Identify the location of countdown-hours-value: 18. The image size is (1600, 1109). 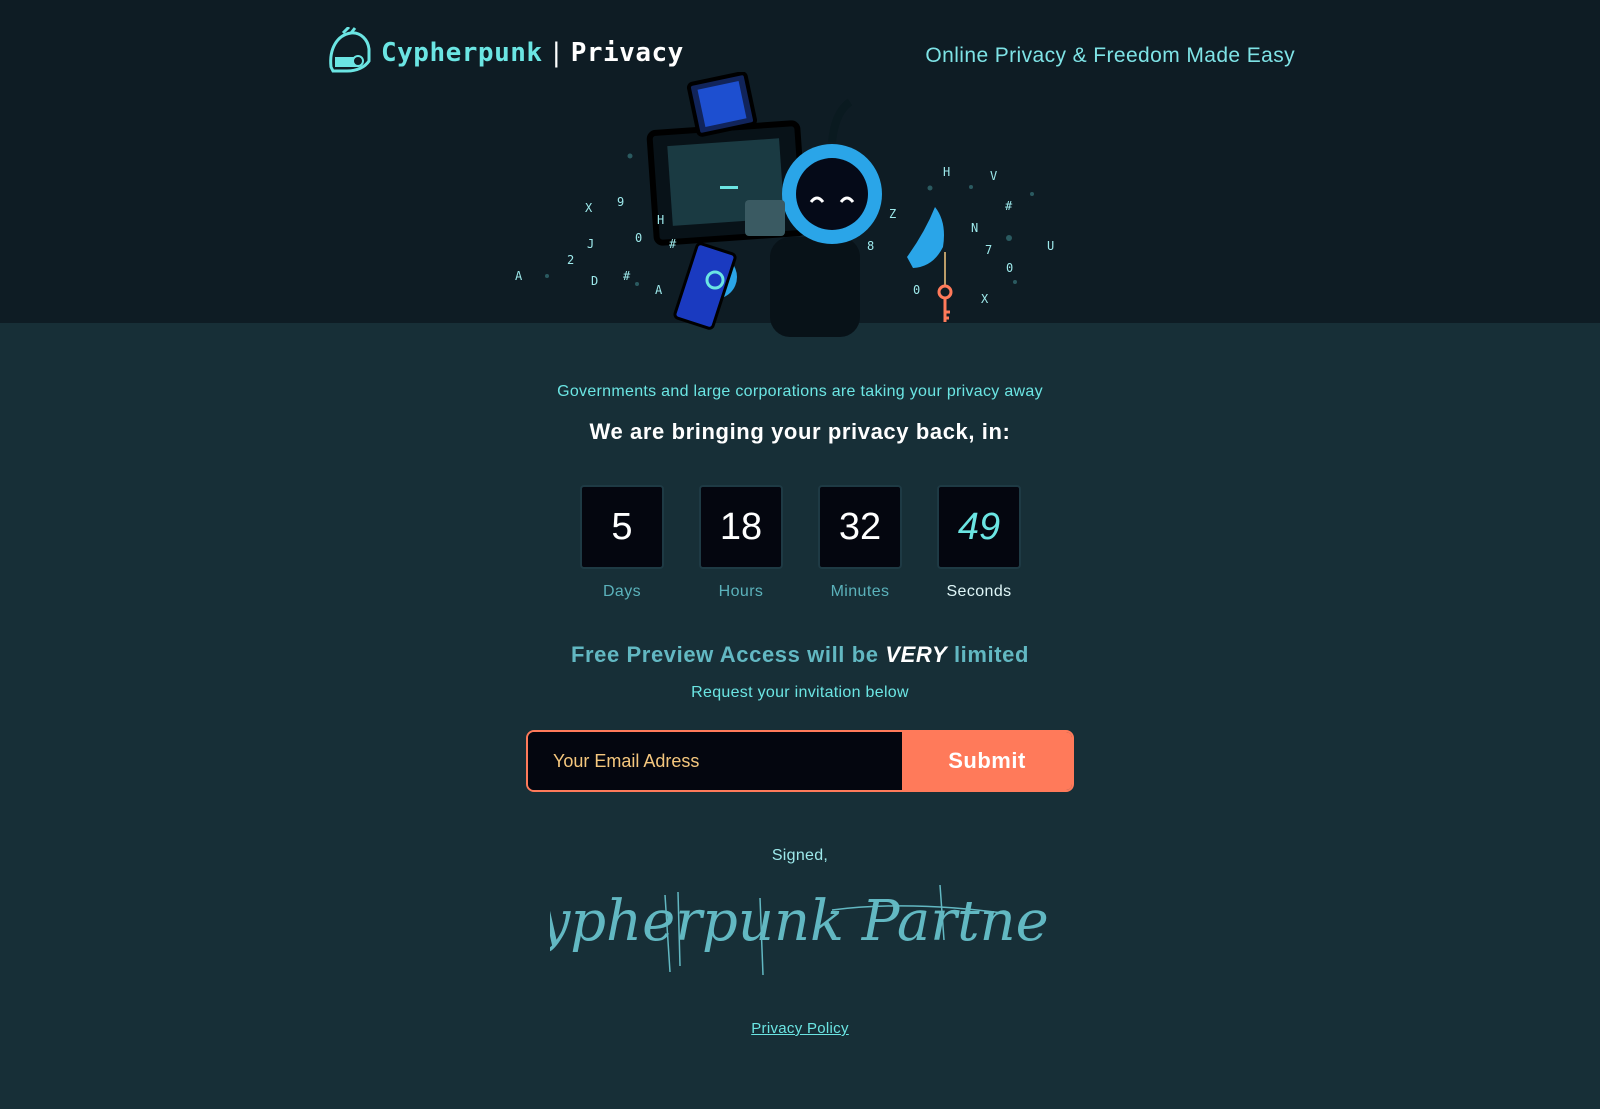
(741, 527).